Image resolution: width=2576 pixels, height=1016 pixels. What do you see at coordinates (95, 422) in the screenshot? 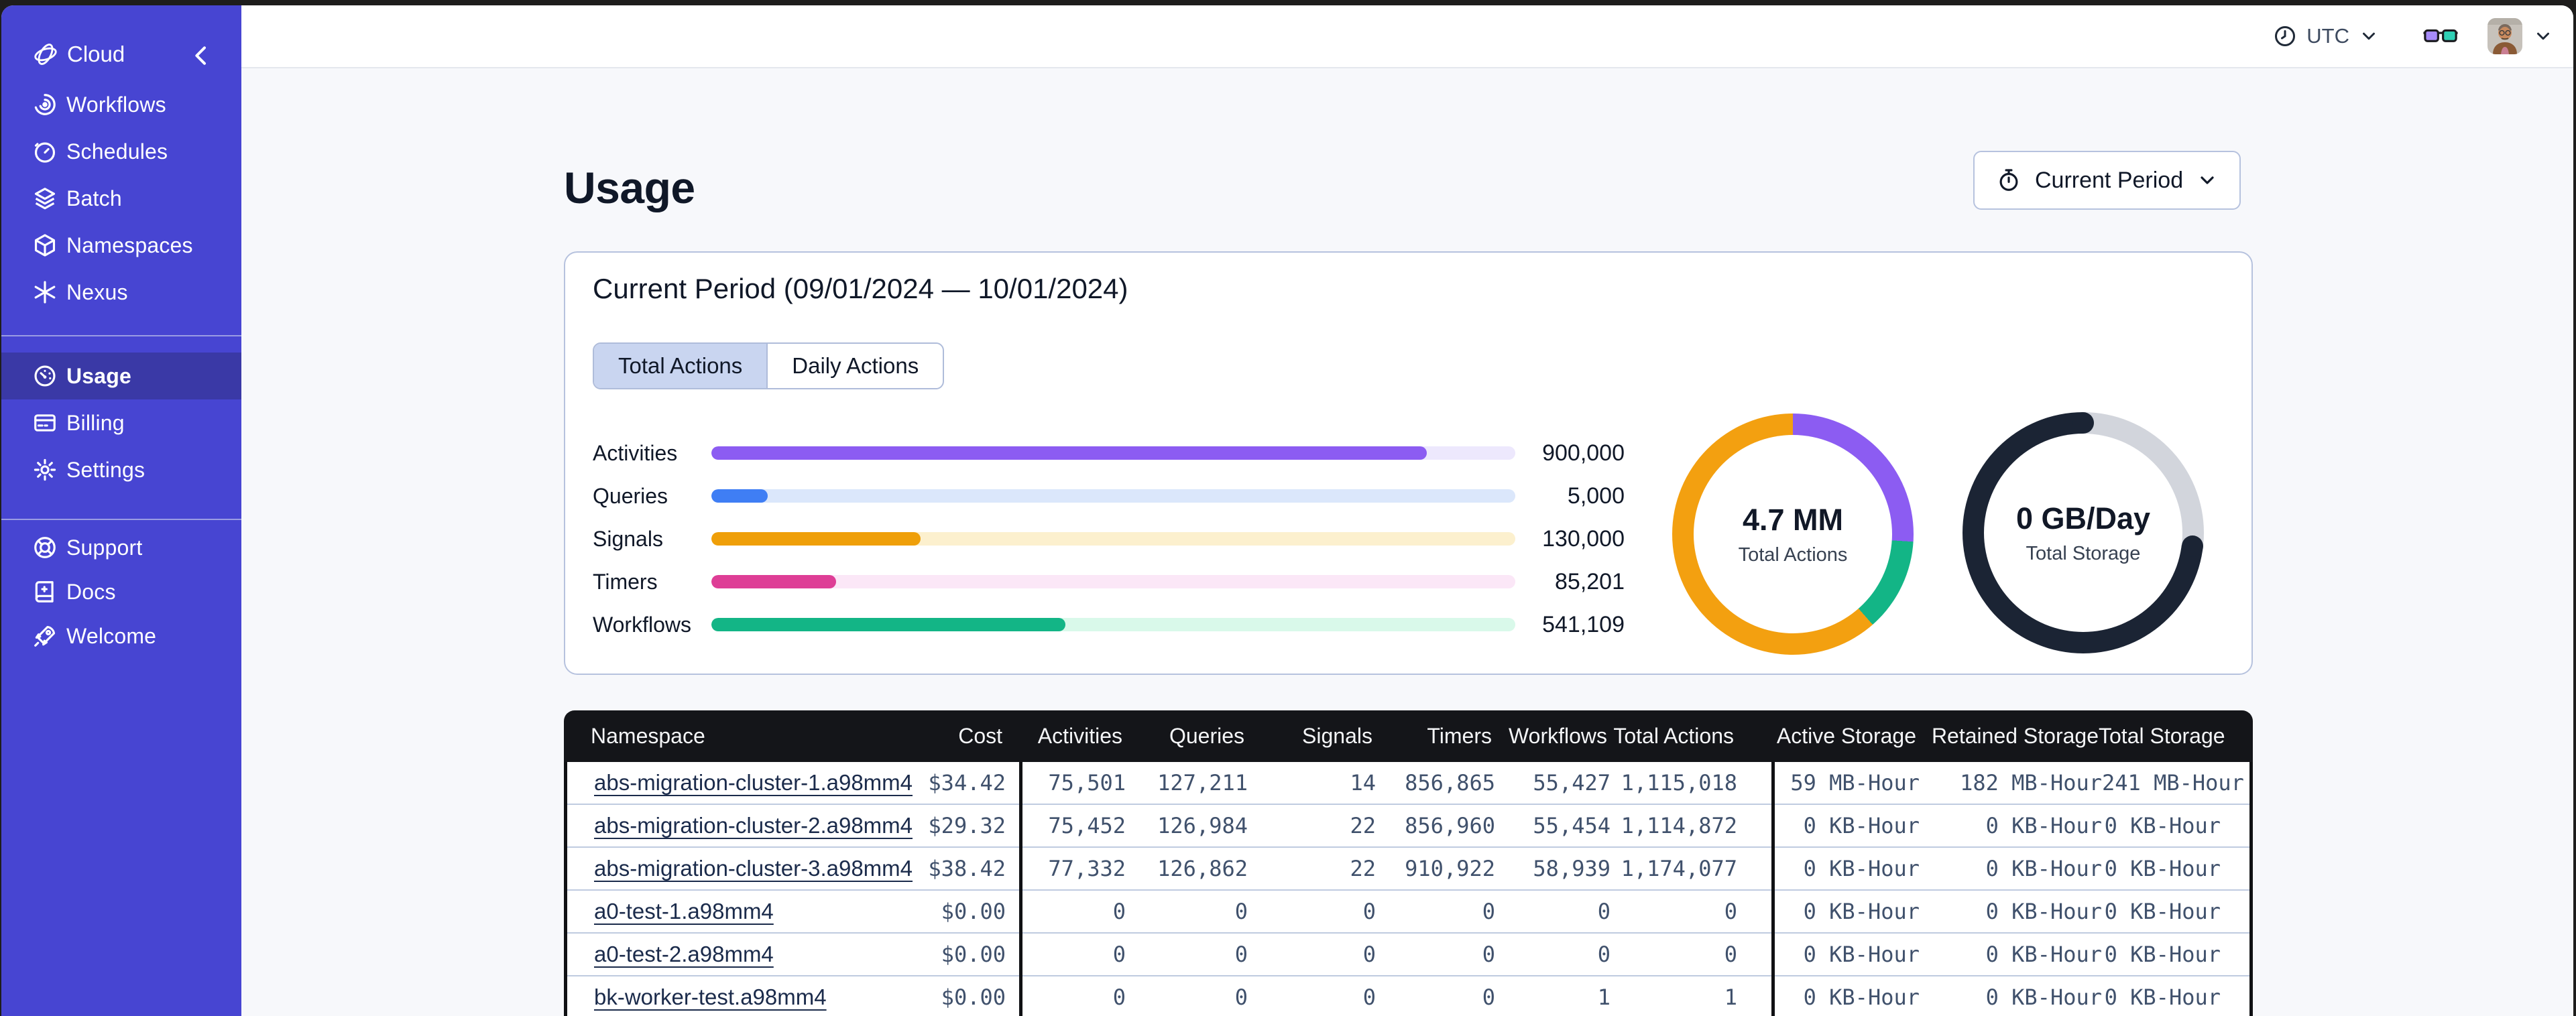
I see `sidebar-item-label: Billing` at bounding box center [95, 422].